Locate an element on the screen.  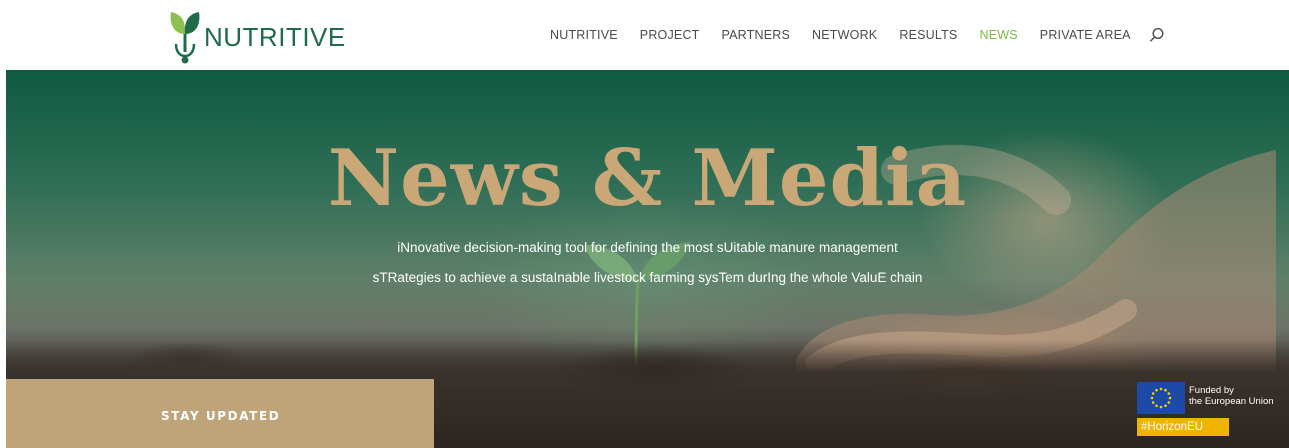
horizon-eu-tag: #HorizonEU is located at coordinates (1183, 427).